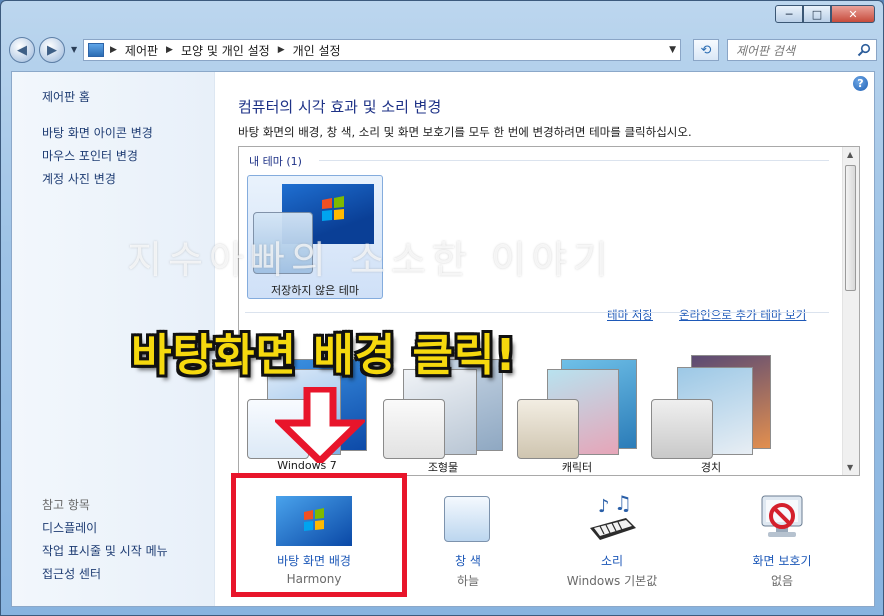 This screenshot has height=616, width=884. Describe the element at coordinates (320, 425) in the screenshot. I see `red-down-arrow-icon` at that location.